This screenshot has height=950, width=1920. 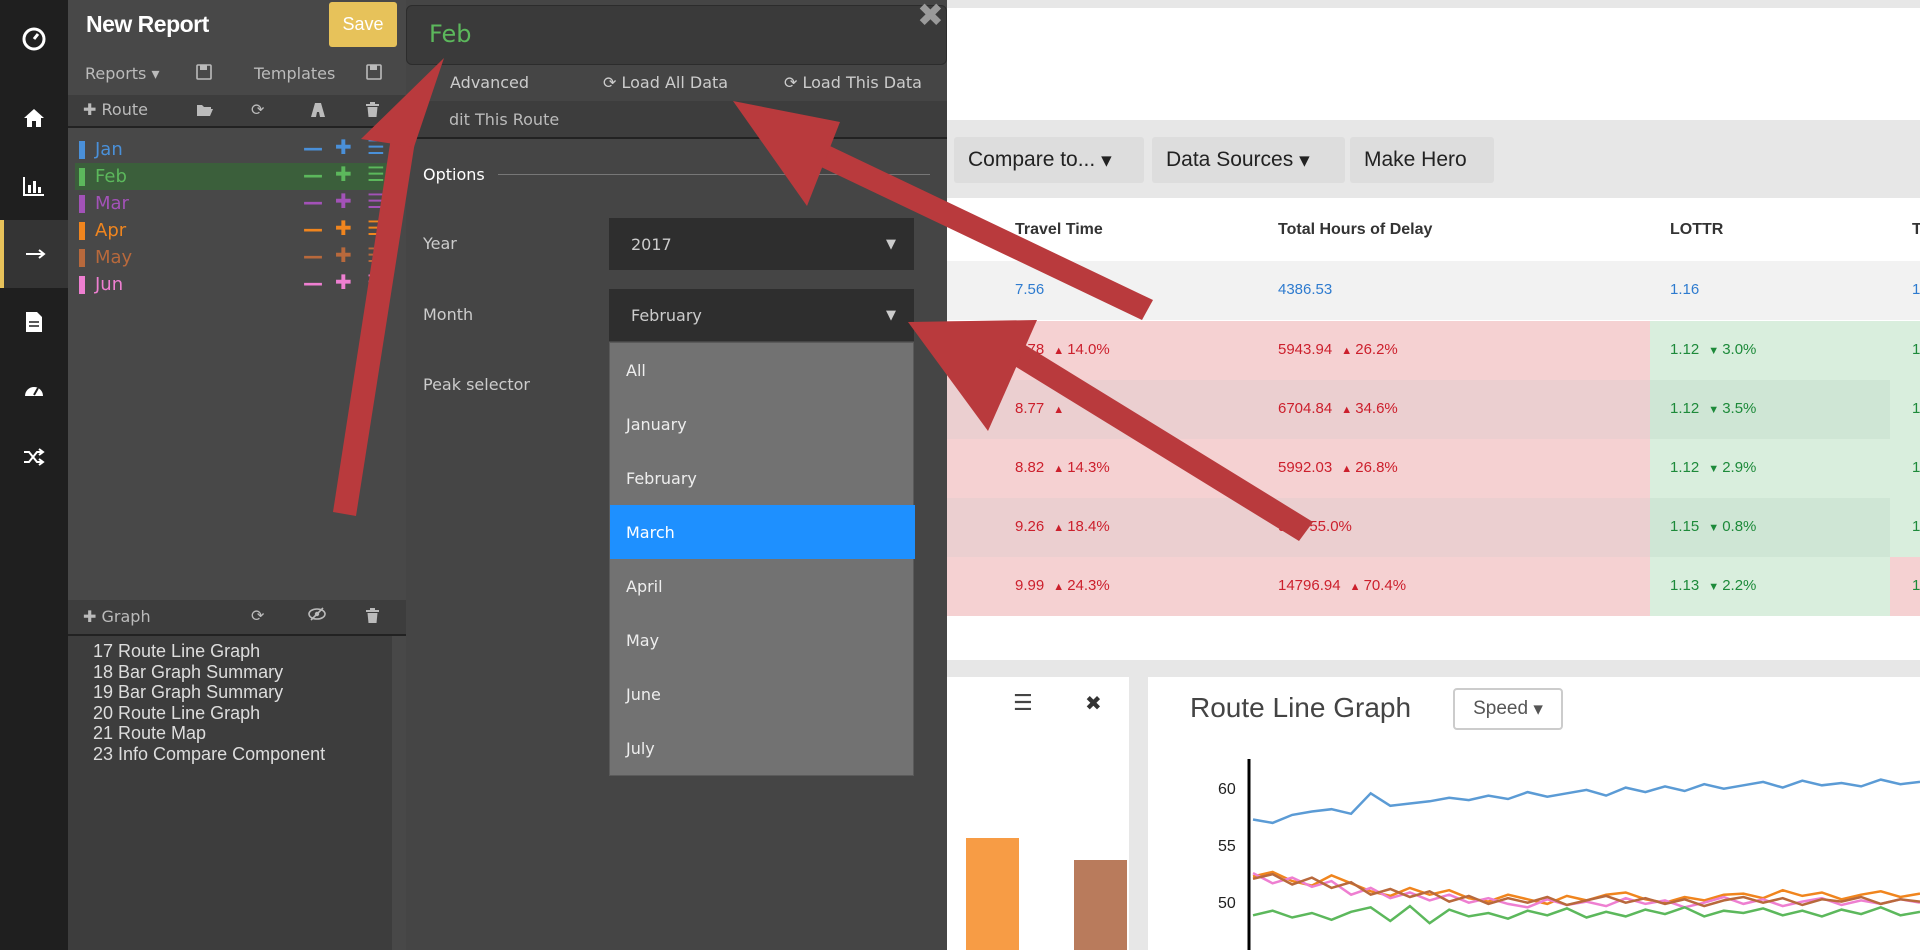 What do you see at coordinates (943, 210) in the screenshot?
I see `arrow-to-load-all-data` at bounding box center [943, 210].